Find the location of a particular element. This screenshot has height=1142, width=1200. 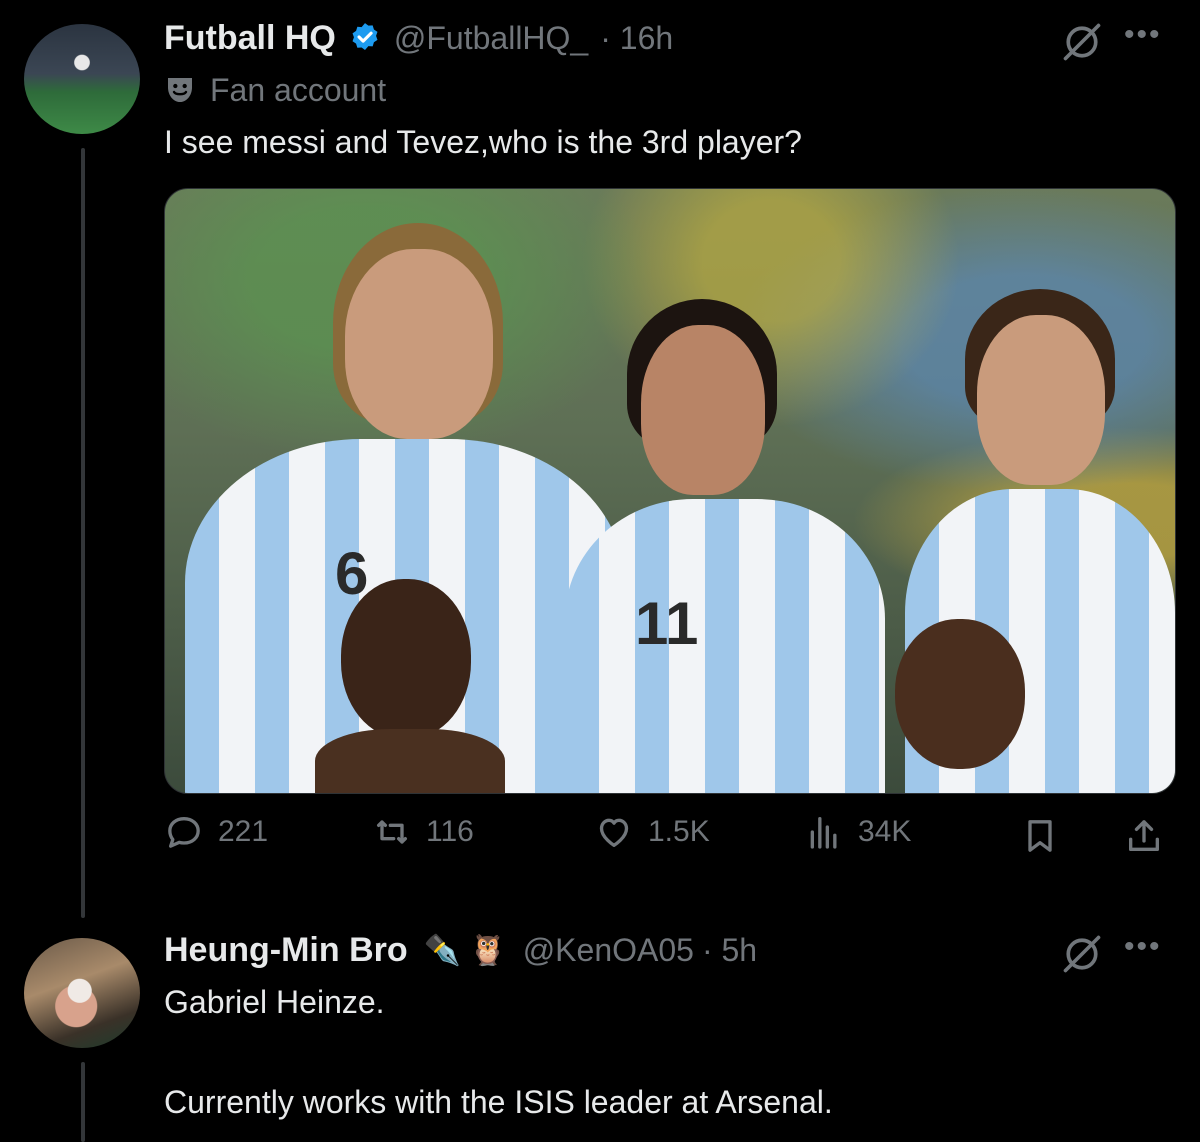

views-chart-icon is located at coordinates (823, 833).